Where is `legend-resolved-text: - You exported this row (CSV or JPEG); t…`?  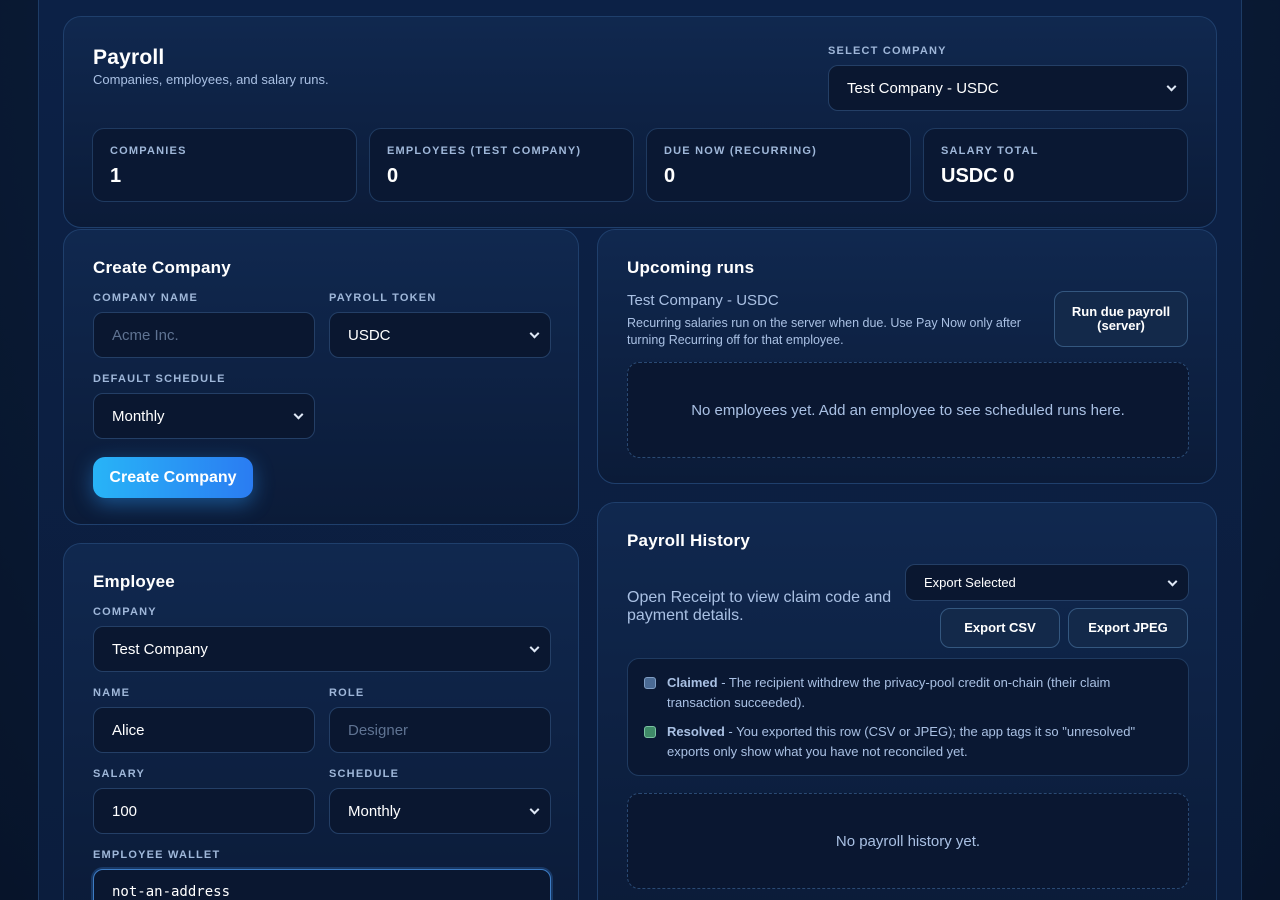 legend-resolved-text: - You exported this row (CSV or JPEG); t… is located at coordinates (901, 741).